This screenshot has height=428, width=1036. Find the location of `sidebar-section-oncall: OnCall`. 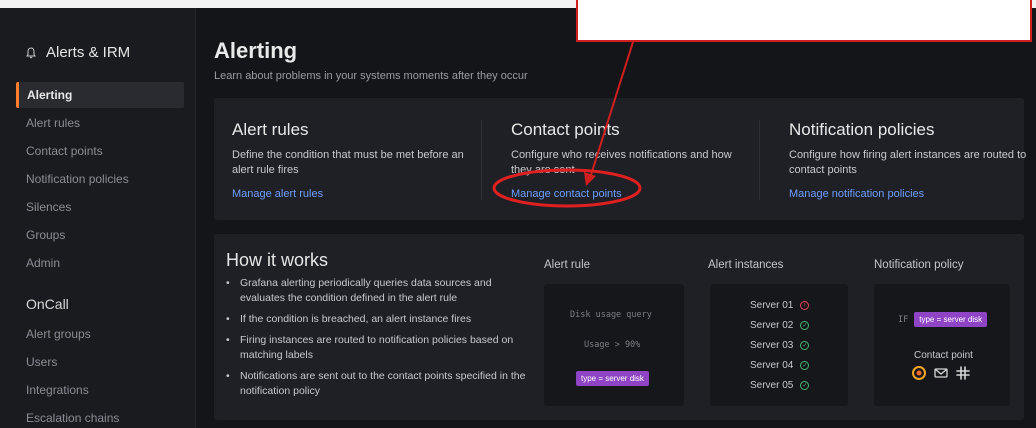

sidebar-section-oncall: OnCall is located at coordinates (47, 304).